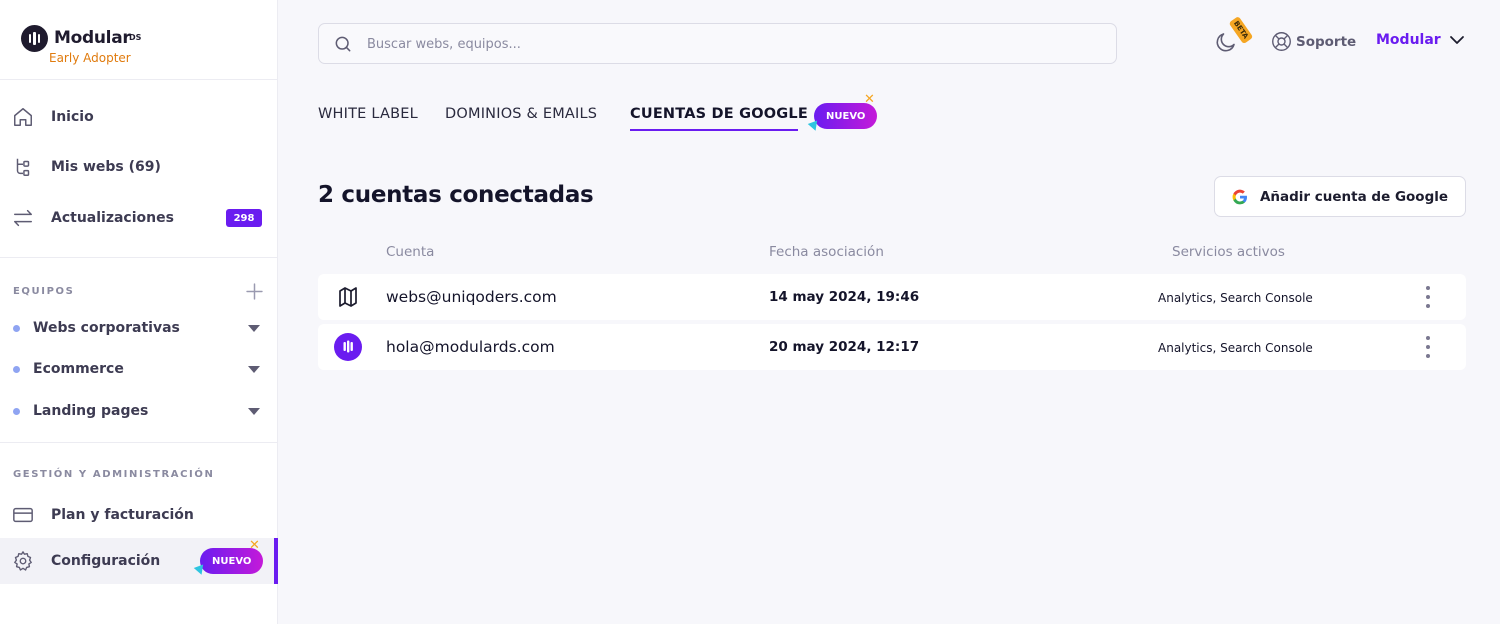 This screenshot has height=624, width=1500. What do you see at coordinates (139, 369) in the screenshot?
I see `sidebar-team-ecommerce: Ecommerce` at bounding box center [139, 369].